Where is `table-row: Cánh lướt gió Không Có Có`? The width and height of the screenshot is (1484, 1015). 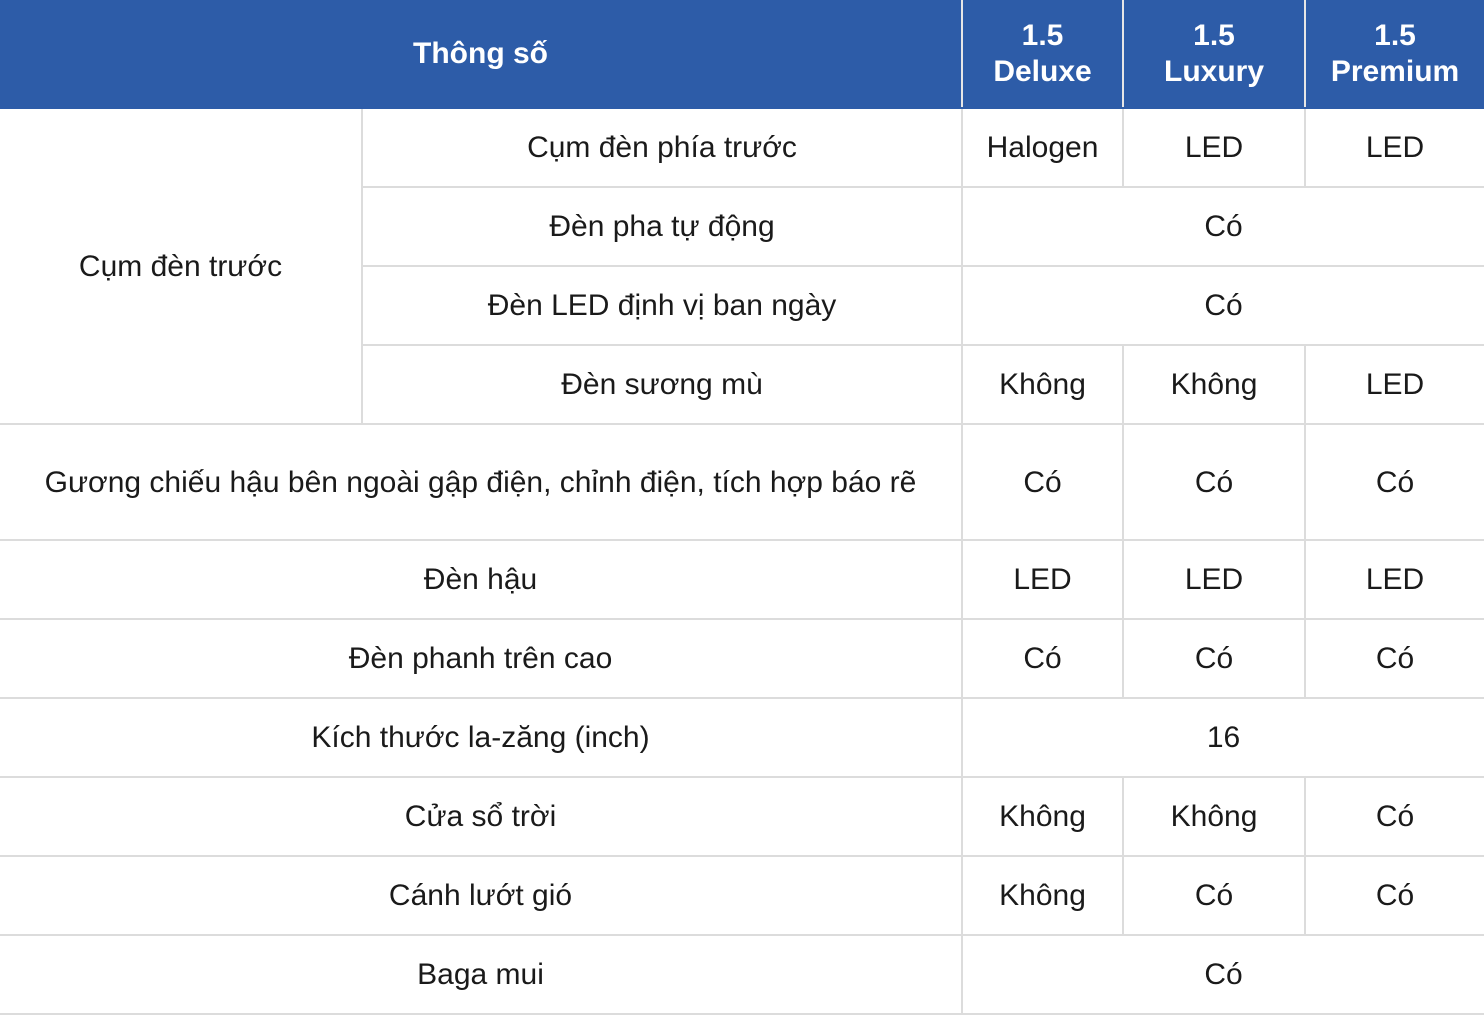
table-row: Cánh lướt gió Không Có Có is located at coordinates (742, 895).